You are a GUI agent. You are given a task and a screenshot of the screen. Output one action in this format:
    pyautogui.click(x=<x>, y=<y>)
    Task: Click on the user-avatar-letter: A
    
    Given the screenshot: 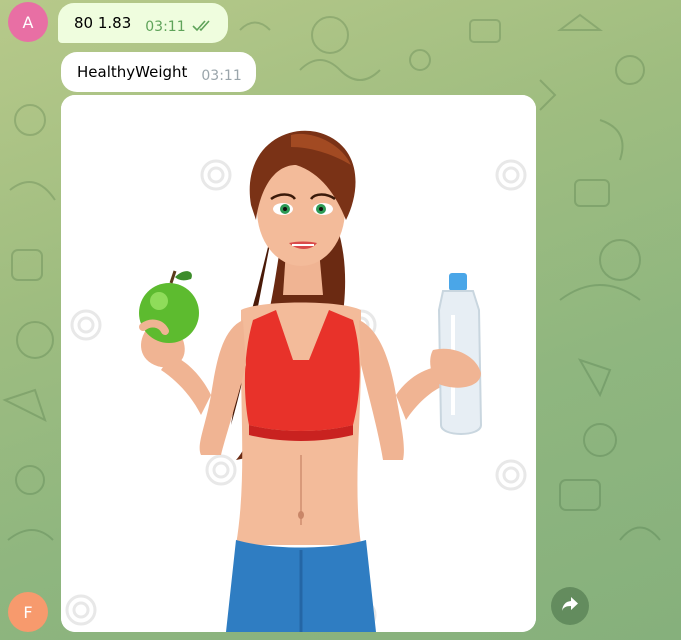 What is the action you would take?
    pyautogui.click(x=28, y=22)
    